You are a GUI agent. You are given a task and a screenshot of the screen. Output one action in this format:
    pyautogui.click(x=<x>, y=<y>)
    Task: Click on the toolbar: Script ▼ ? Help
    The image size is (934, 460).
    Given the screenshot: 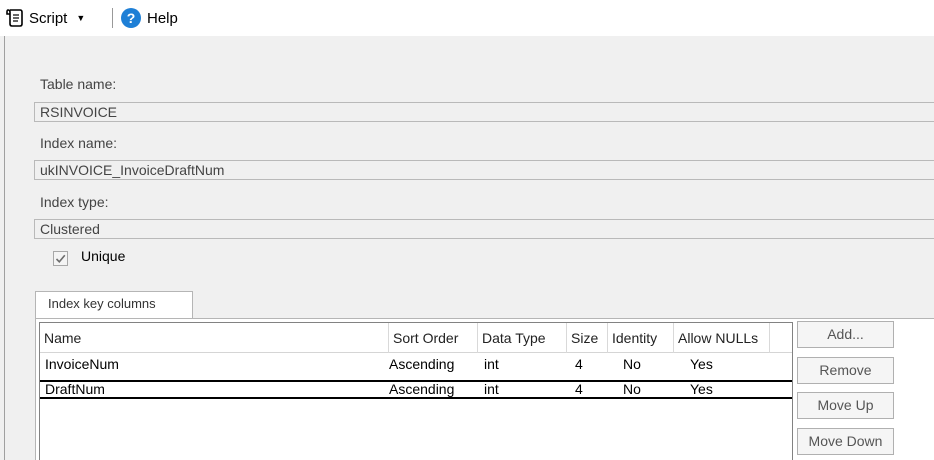 What is the action you would take?
    pyautogui.click(x=467, y=18)
    